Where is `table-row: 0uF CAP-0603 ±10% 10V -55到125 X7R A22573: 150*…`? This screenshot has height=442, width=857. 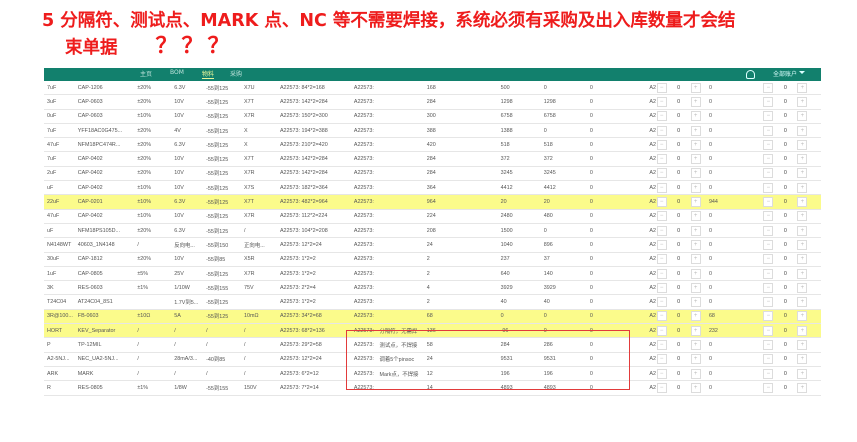 table-row: 0uF CAP-0603 ±10% 10V -55到125 X7R A22573: 150*… is located at coordinates (432, 116).